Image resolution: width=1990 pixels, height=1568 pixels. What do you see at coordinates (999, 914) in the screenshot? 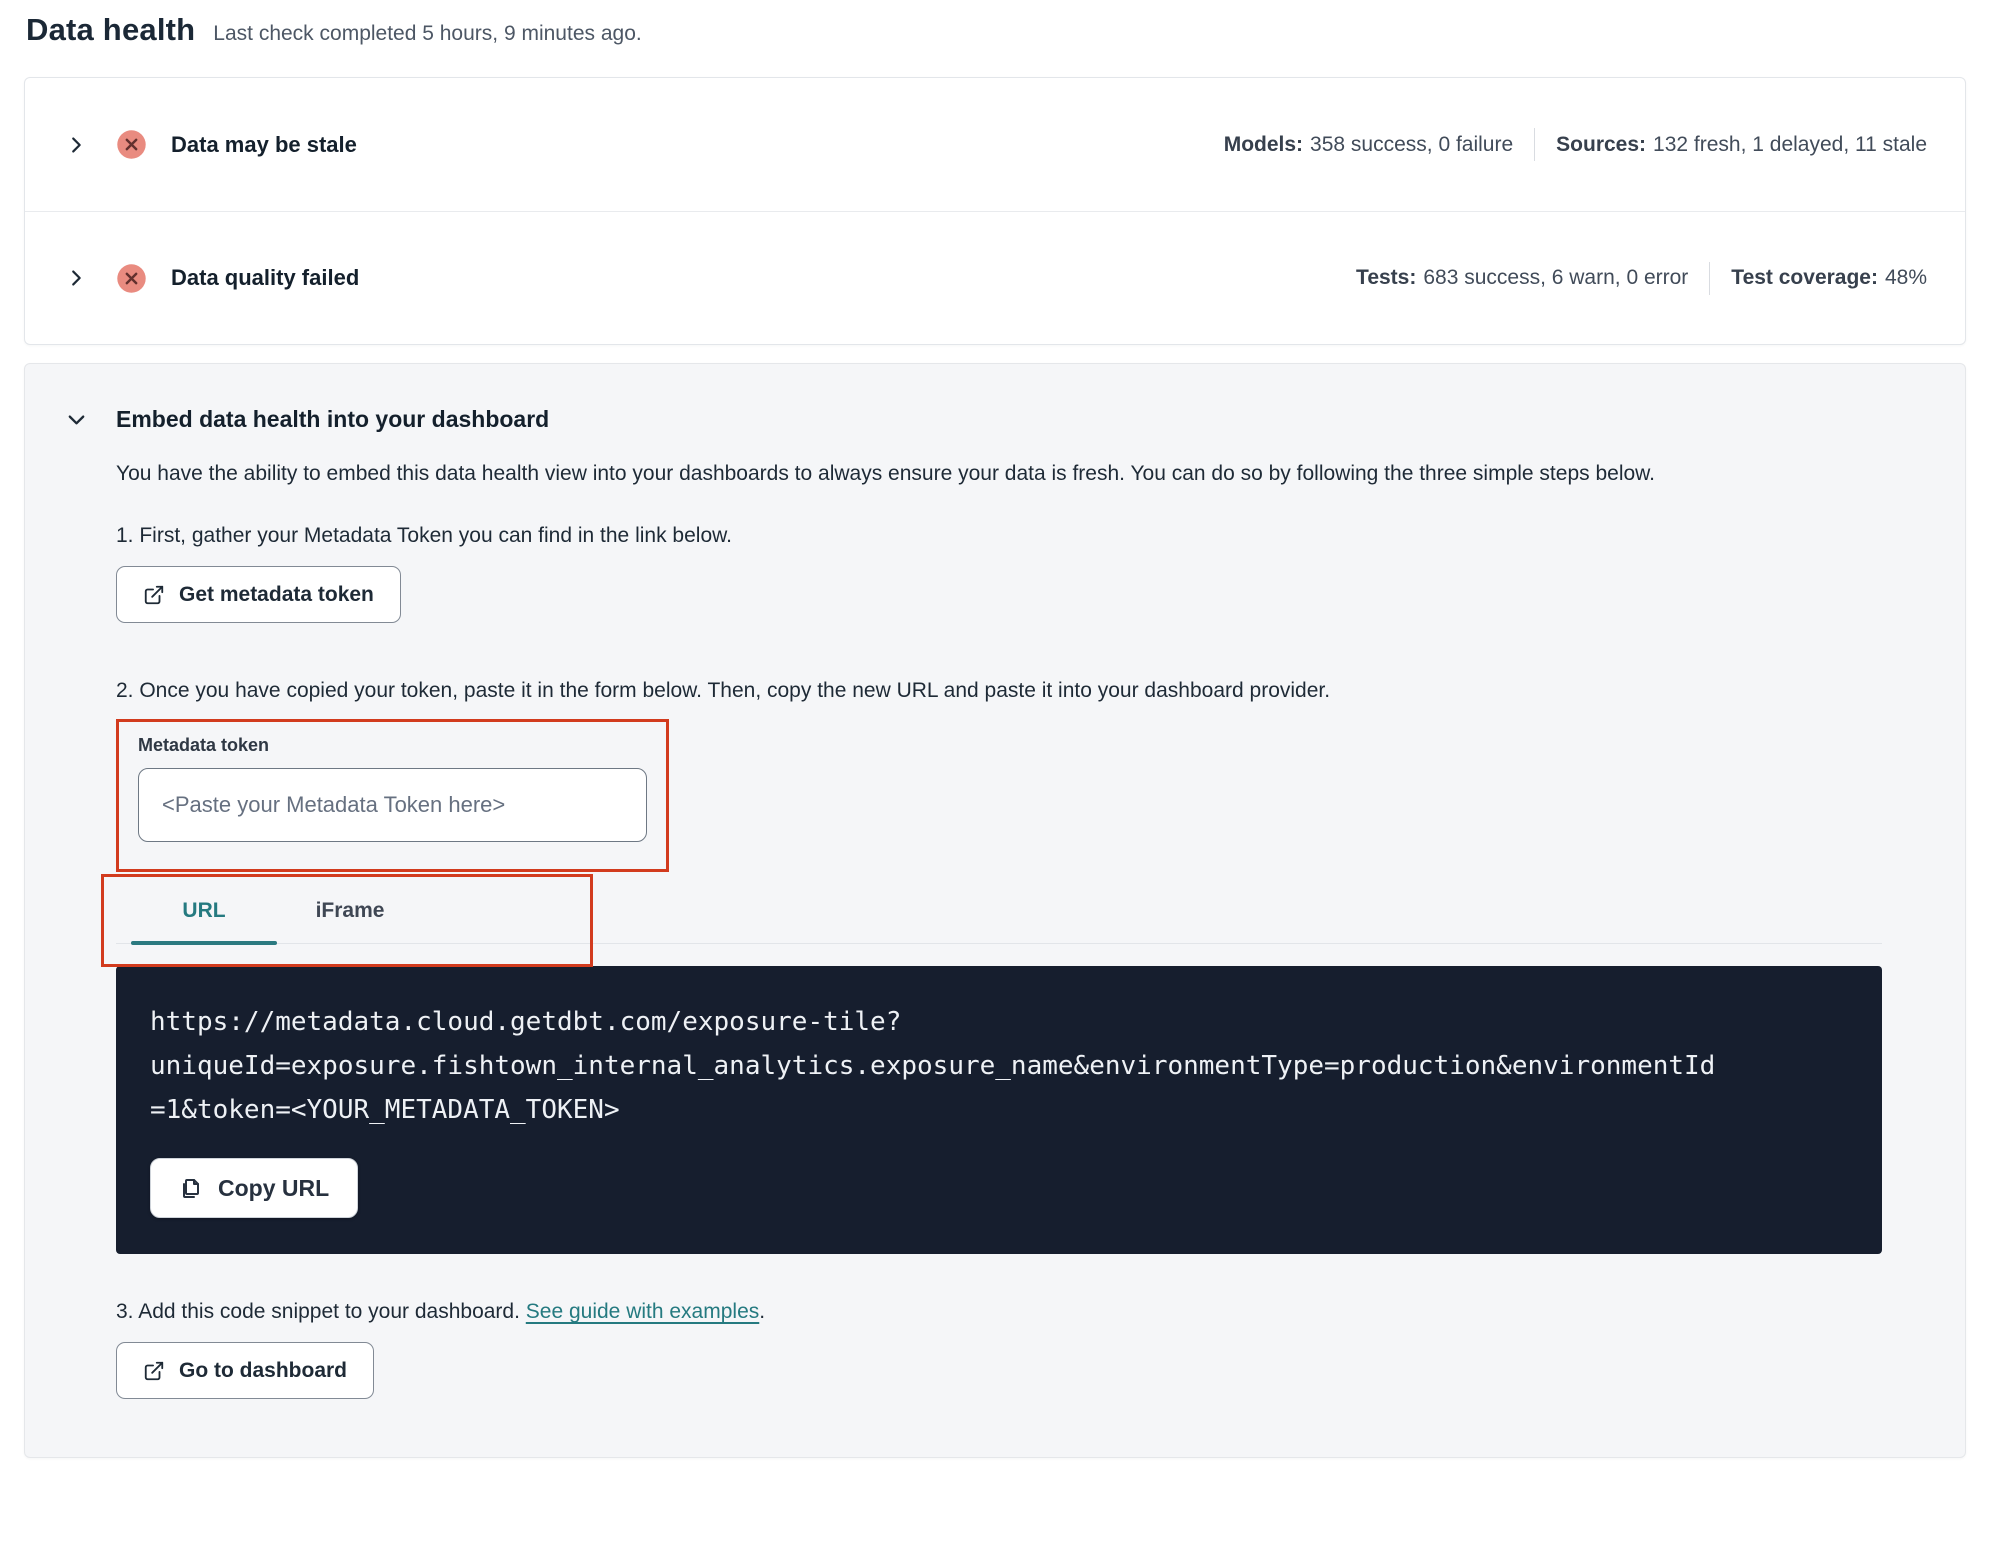
I see `tab-bar: URL iFrame` at bounding box center [999, 914].